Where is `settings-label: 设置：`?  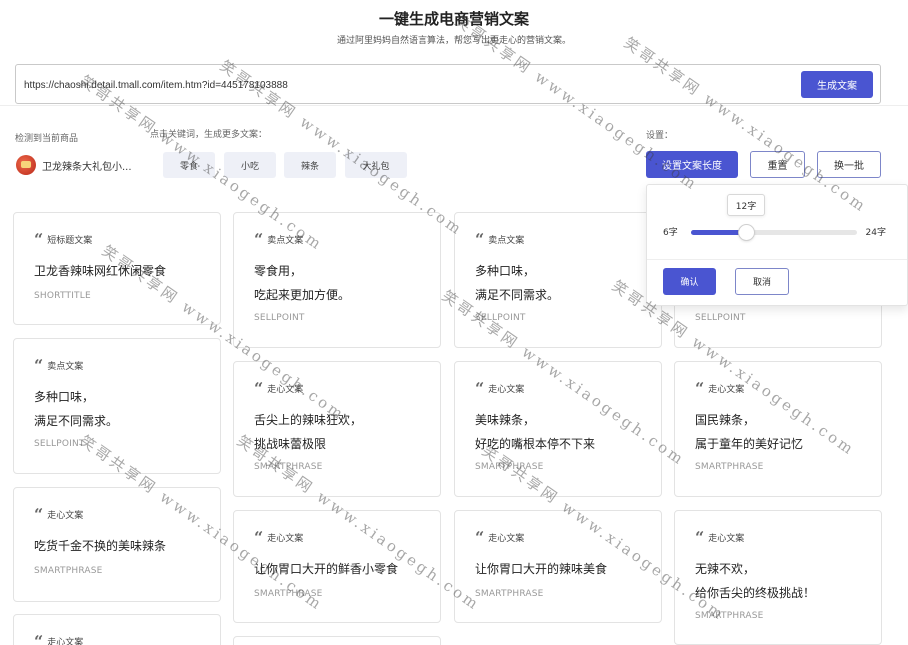
settings-label: 设置： is located at coordinates (660, 136).